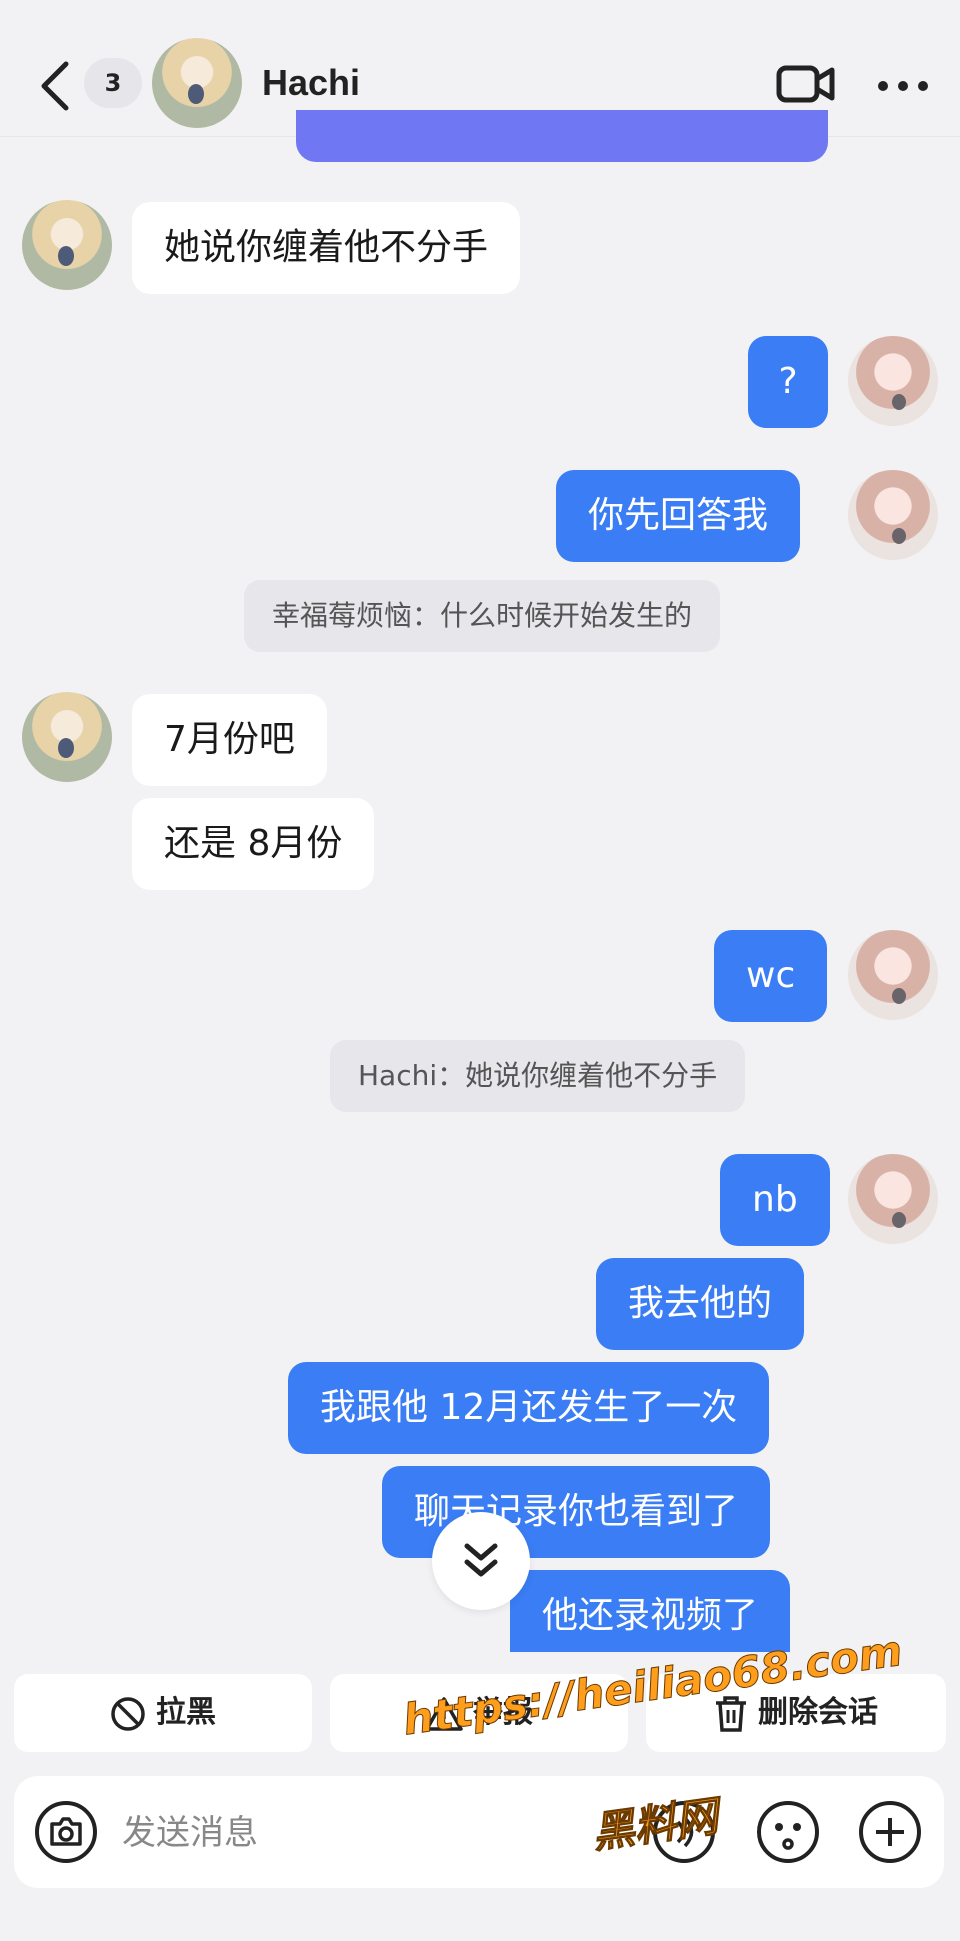 The height and width of the screenshot is (1941, 960). I want to click on chevron-left-icon, so click(55, 86).